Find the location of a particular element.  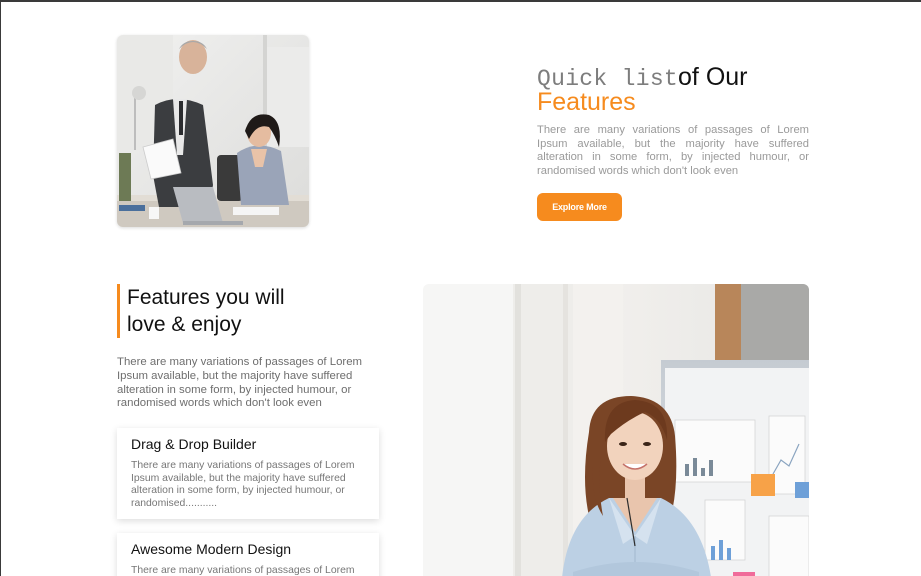

office-meeting-photo is located at coordinates (213, 131).